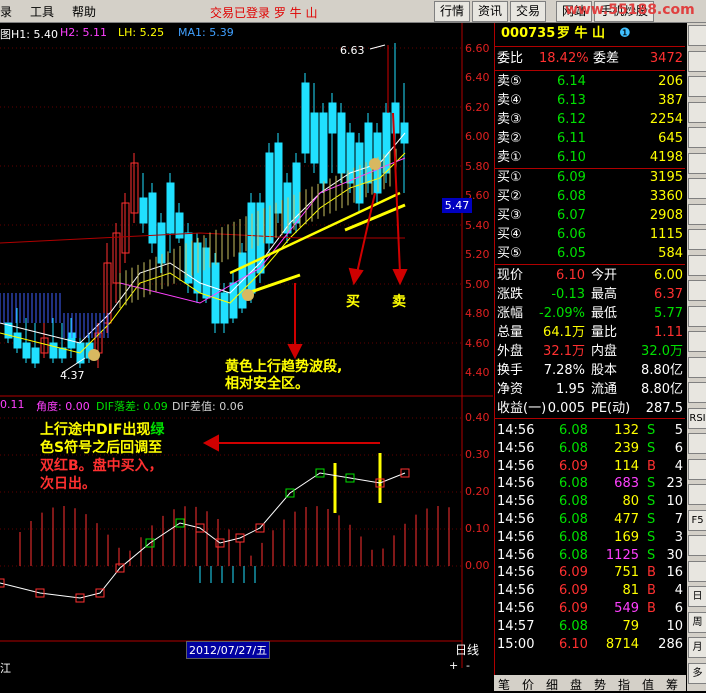 The height and width of the screenshot is (693, 706). What do you see at coordinates (571, 253) in the screenshot?
I see `order-price: 6.05` at bounding box center [571, 253].